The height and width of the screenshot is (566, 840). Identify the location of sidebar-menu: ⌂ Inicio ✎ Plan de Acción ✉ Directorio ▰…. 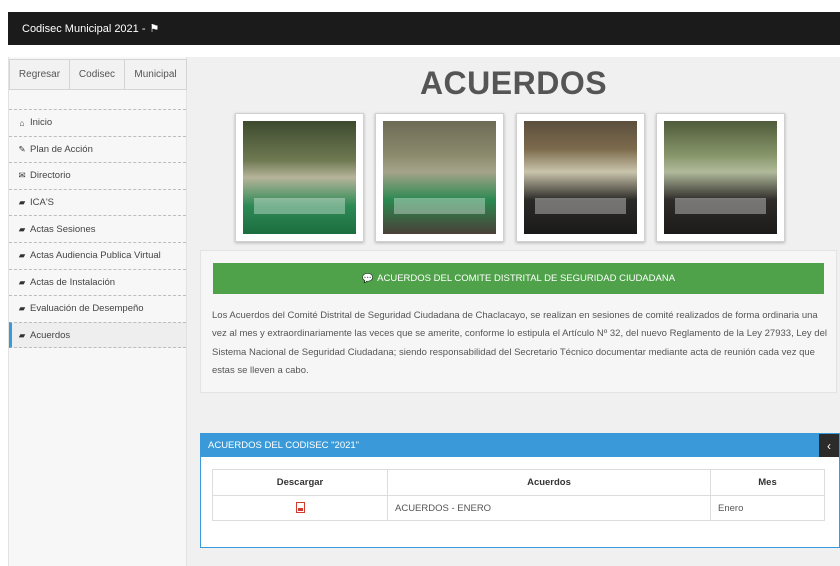
(97, 229).